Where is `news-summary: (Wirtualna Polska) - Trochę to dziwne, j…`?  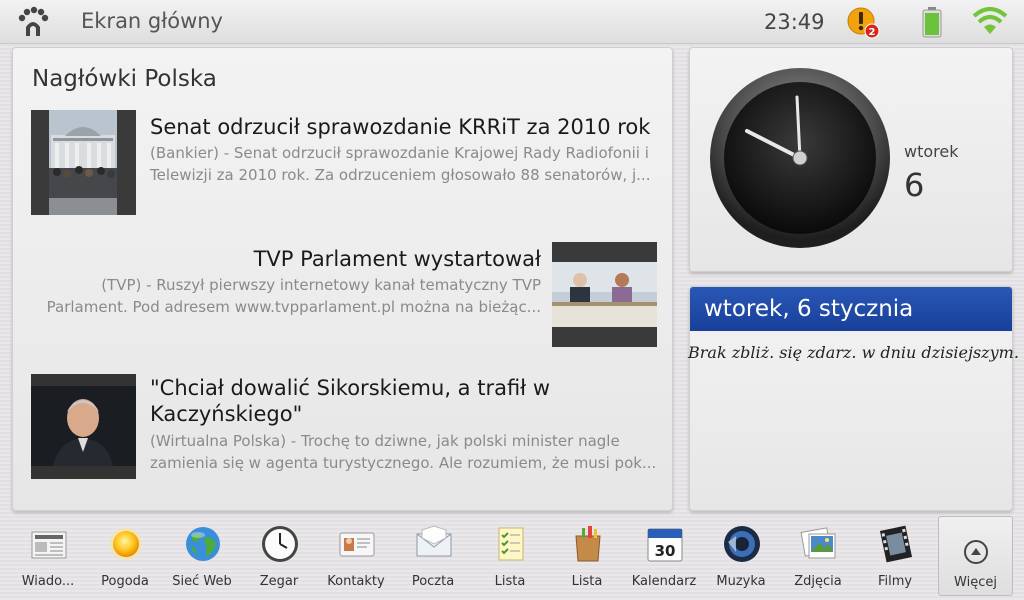
news-summary: (Wirtualna Polska) - Trochę to dziwne, j… is located at coordinates (403, 452).